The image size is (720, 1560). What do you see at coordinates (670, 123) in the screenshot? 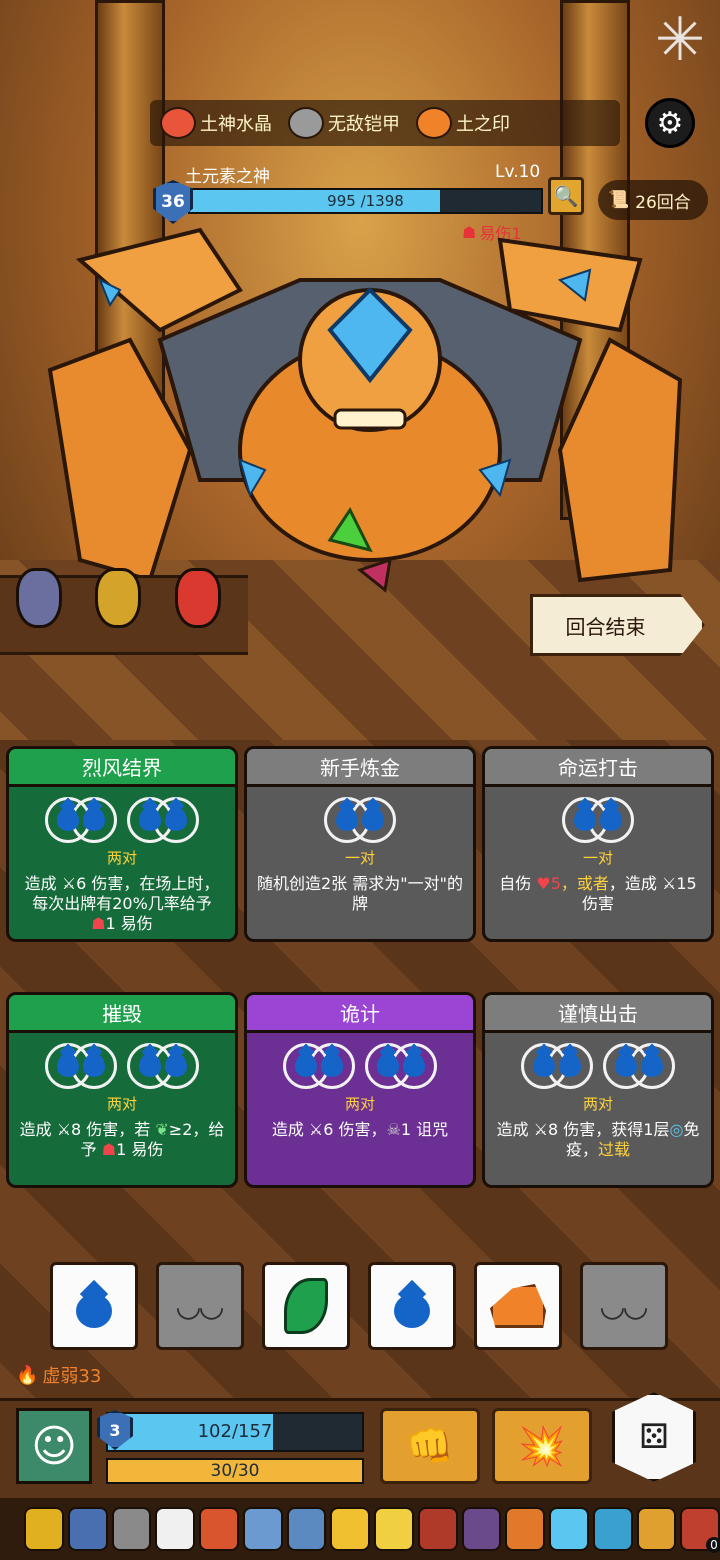
I see `settings-gear-icon: ⚙` at bounding box center [670, 123].